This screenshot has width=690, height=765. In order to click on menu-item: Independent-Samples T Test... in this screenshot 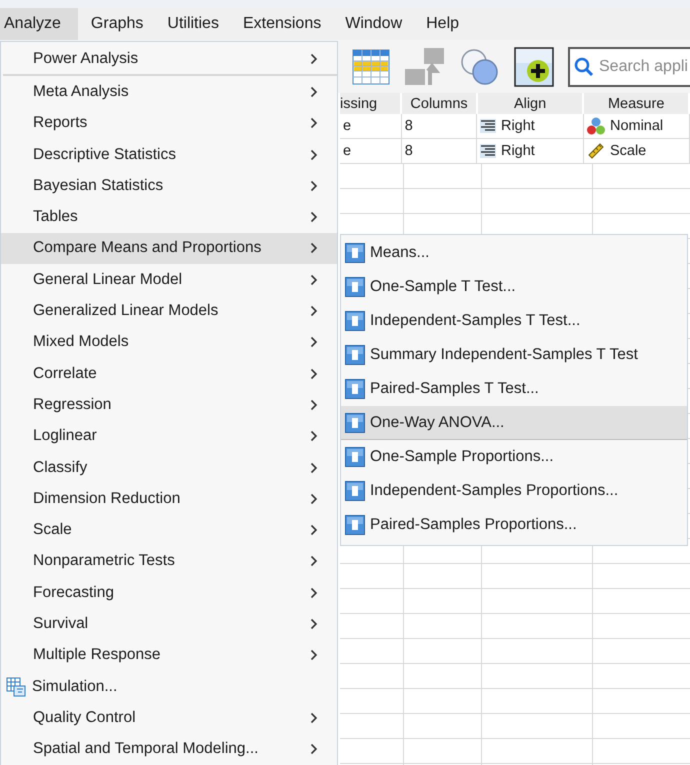, I will do `click(514, 321)`.